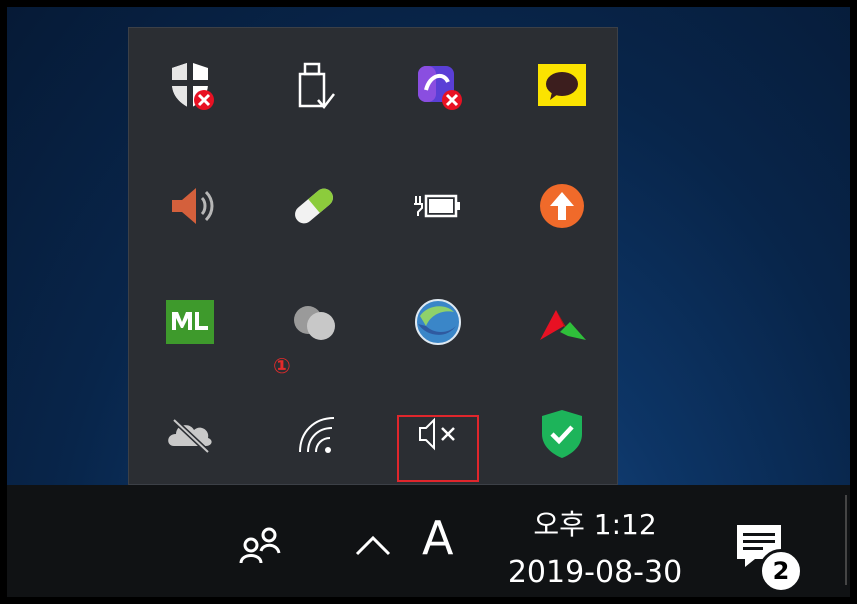  What do you see at coordinates (282, 366) in the screenshot?
I see `callout-marker: ①` at bounding box center [282, 366].